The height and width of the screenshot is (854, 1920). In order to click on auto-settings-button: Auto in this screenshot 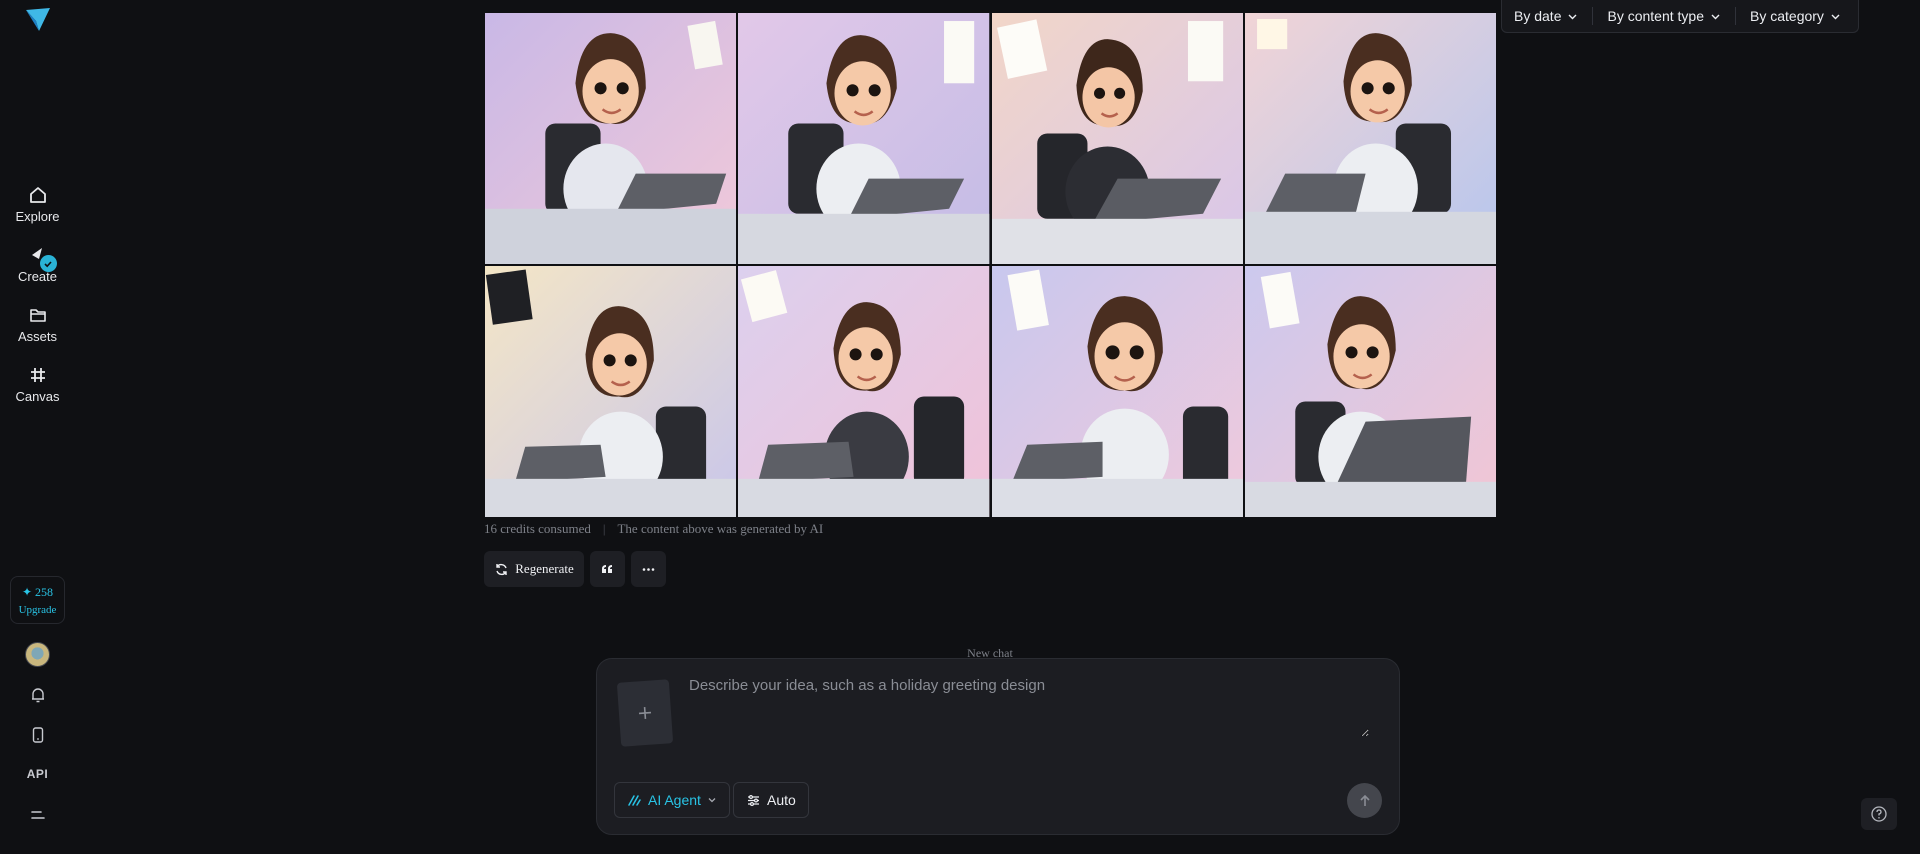, I will do `click(771, 800)`.